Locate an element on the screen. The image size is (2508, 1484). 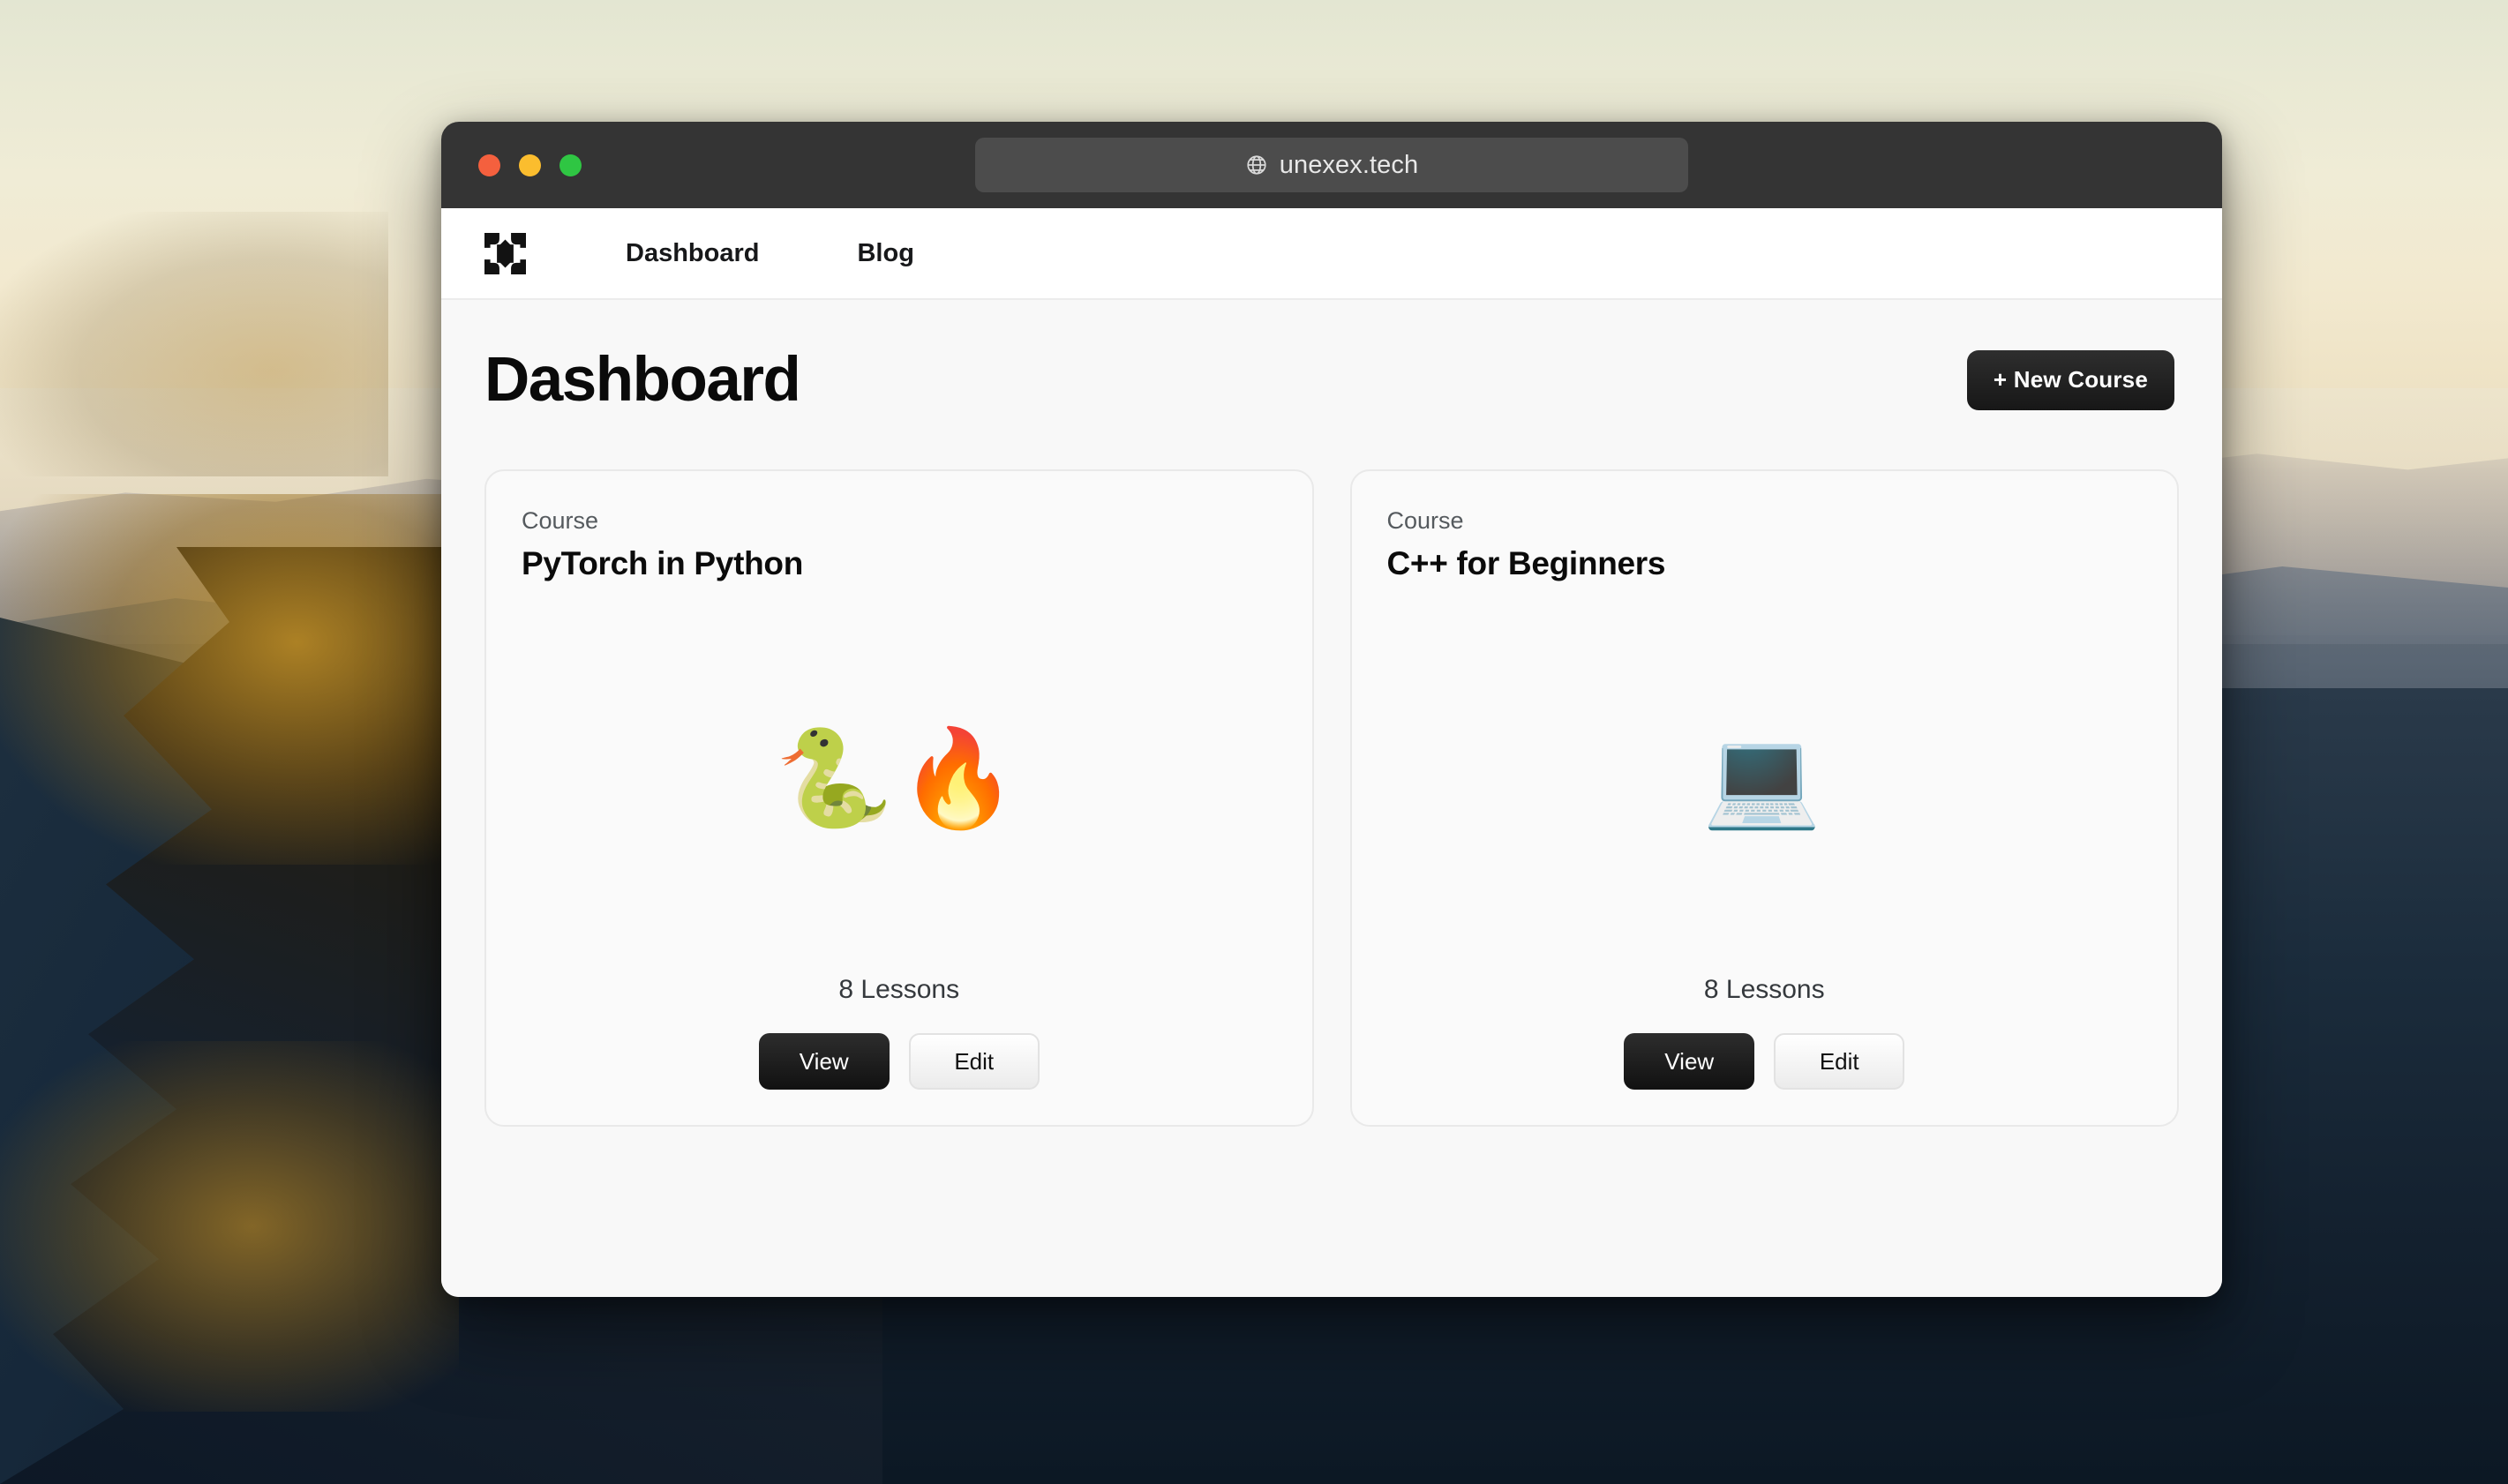
wallpaper-sunlit-slope is located at coordinates (247, 679).